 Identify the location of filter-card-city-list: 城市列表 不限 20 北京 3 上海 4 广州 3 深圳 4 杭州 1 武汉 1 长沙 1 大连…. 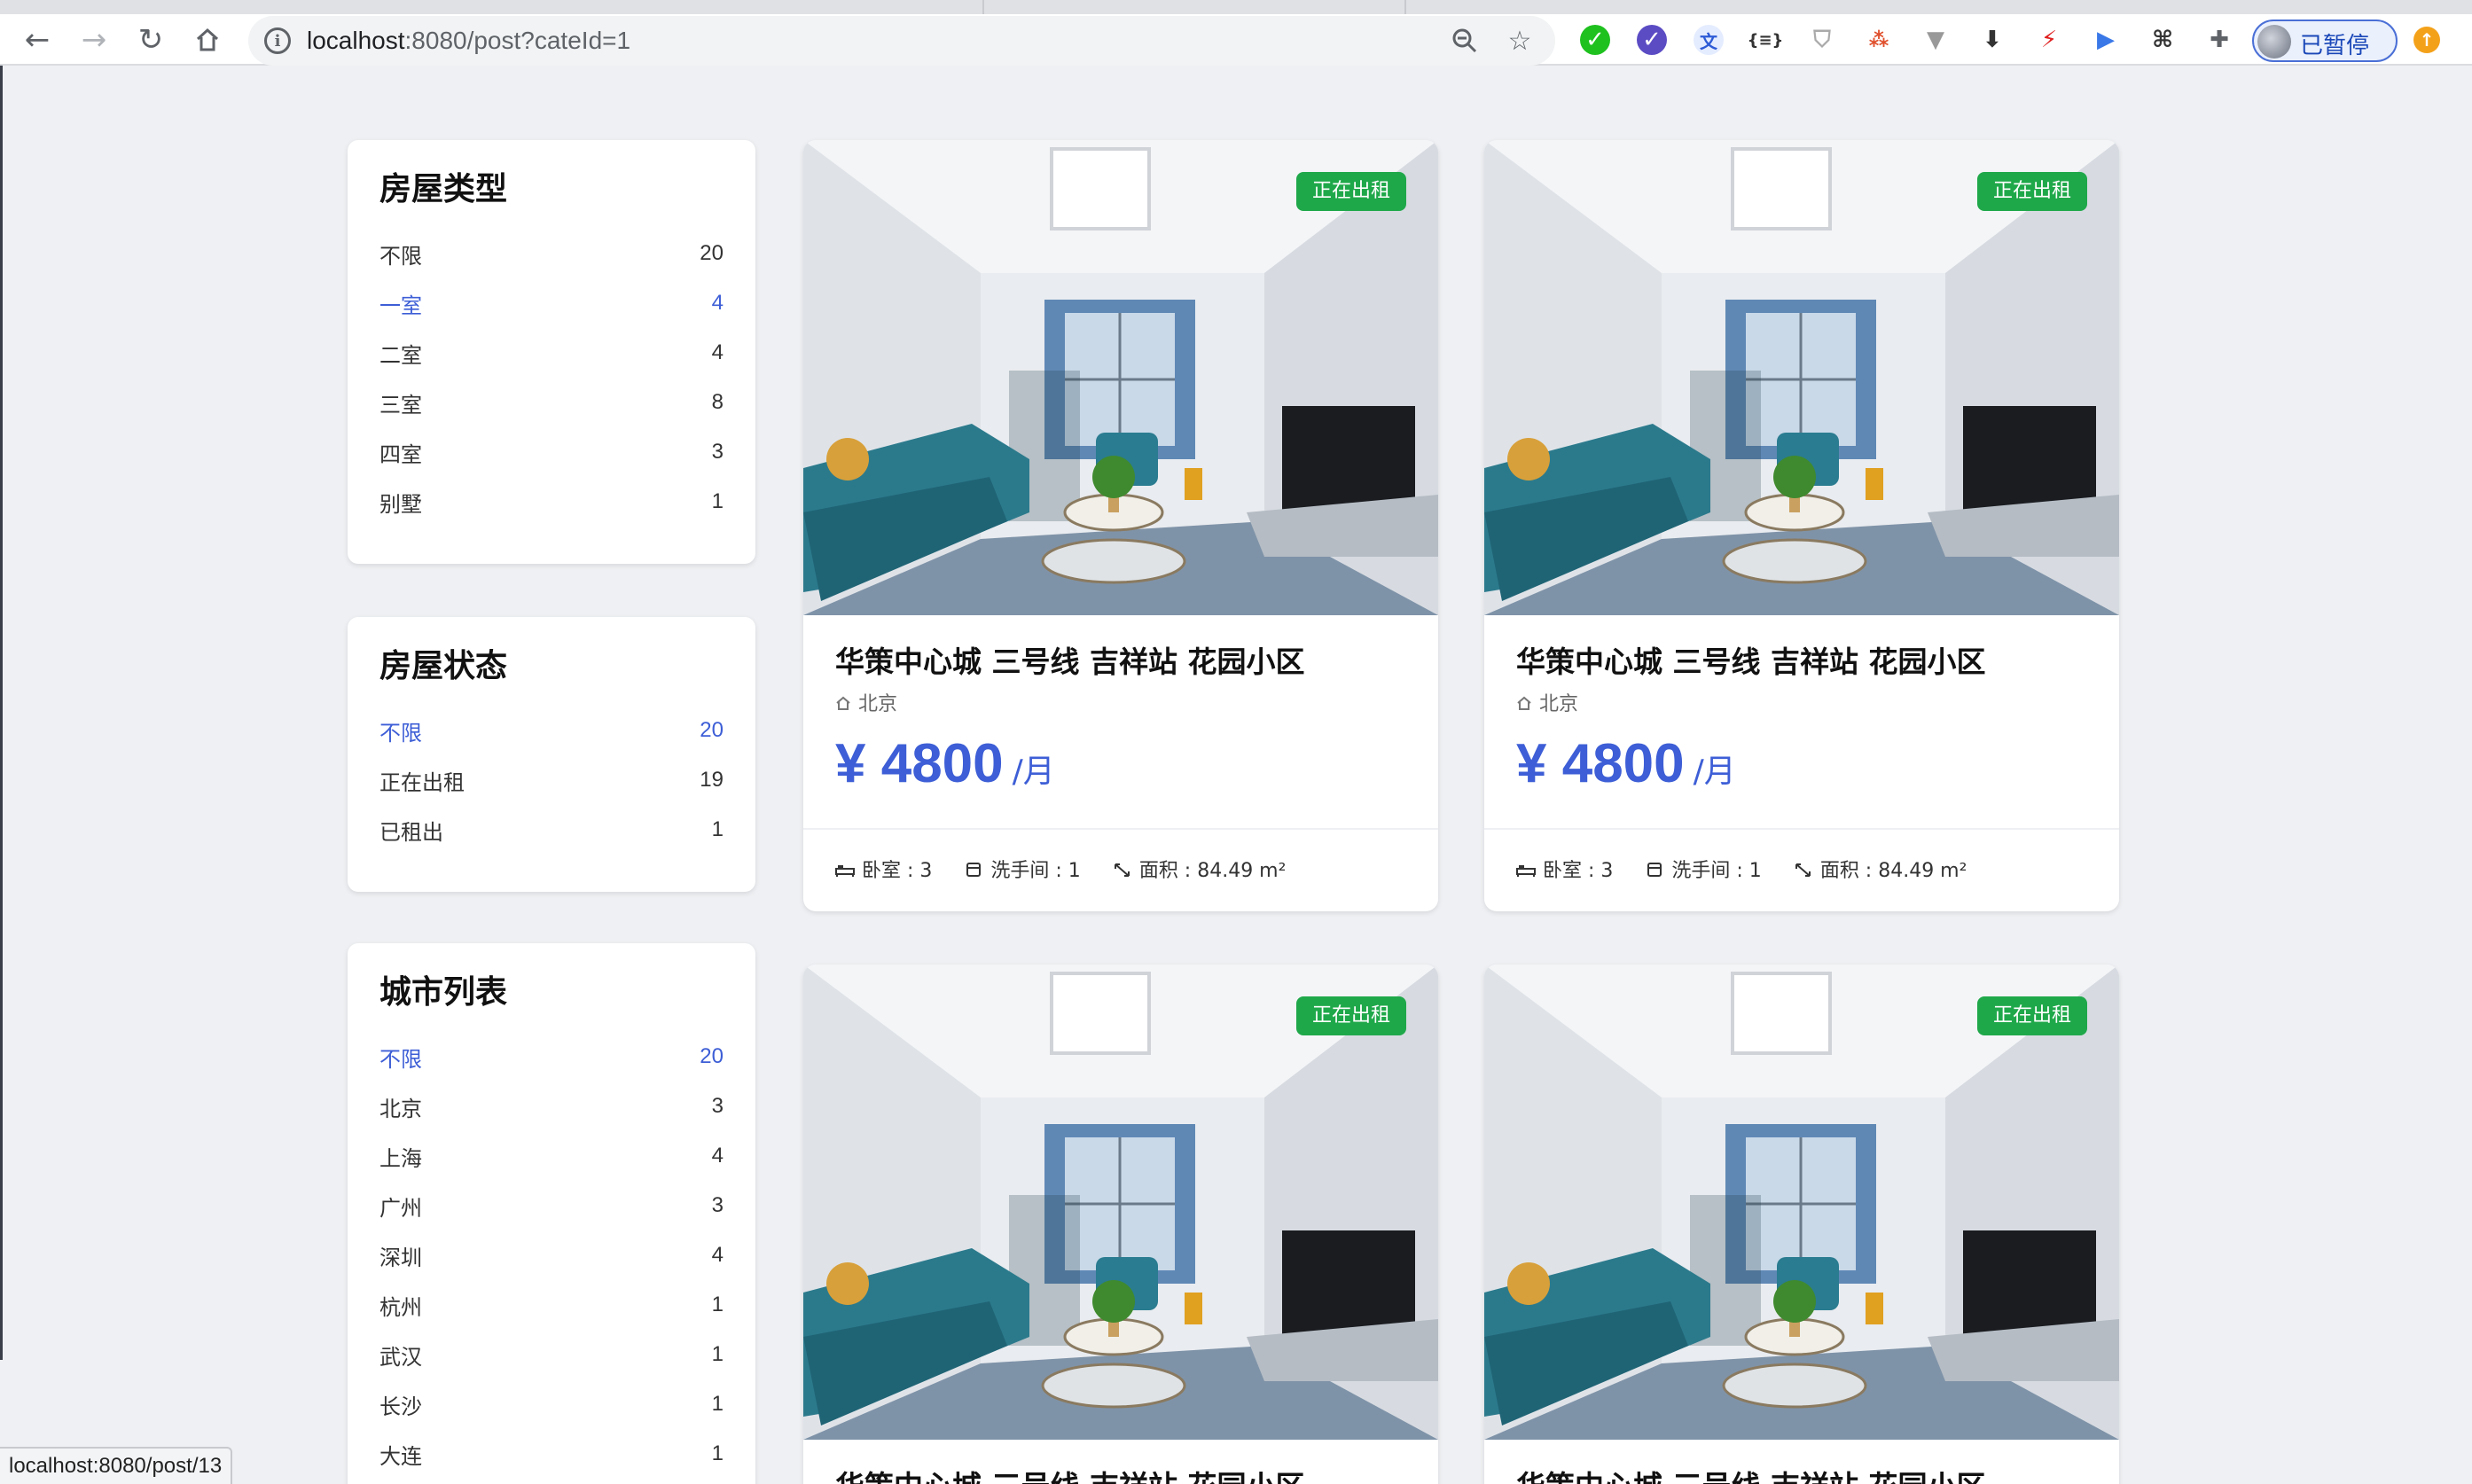
(551, 1213).